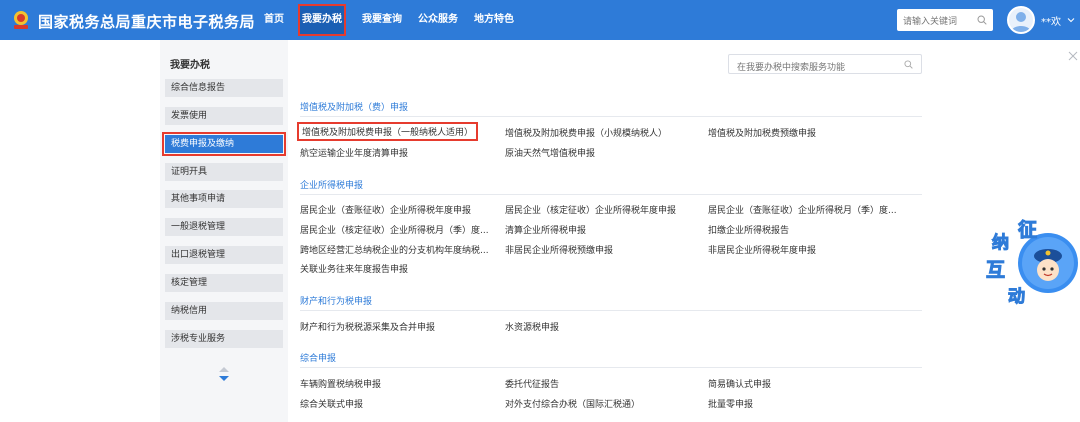 The height and width of the screenshot is (422, 1080). I want to click on nav-local-features: 地方特色, so click(494, 20).